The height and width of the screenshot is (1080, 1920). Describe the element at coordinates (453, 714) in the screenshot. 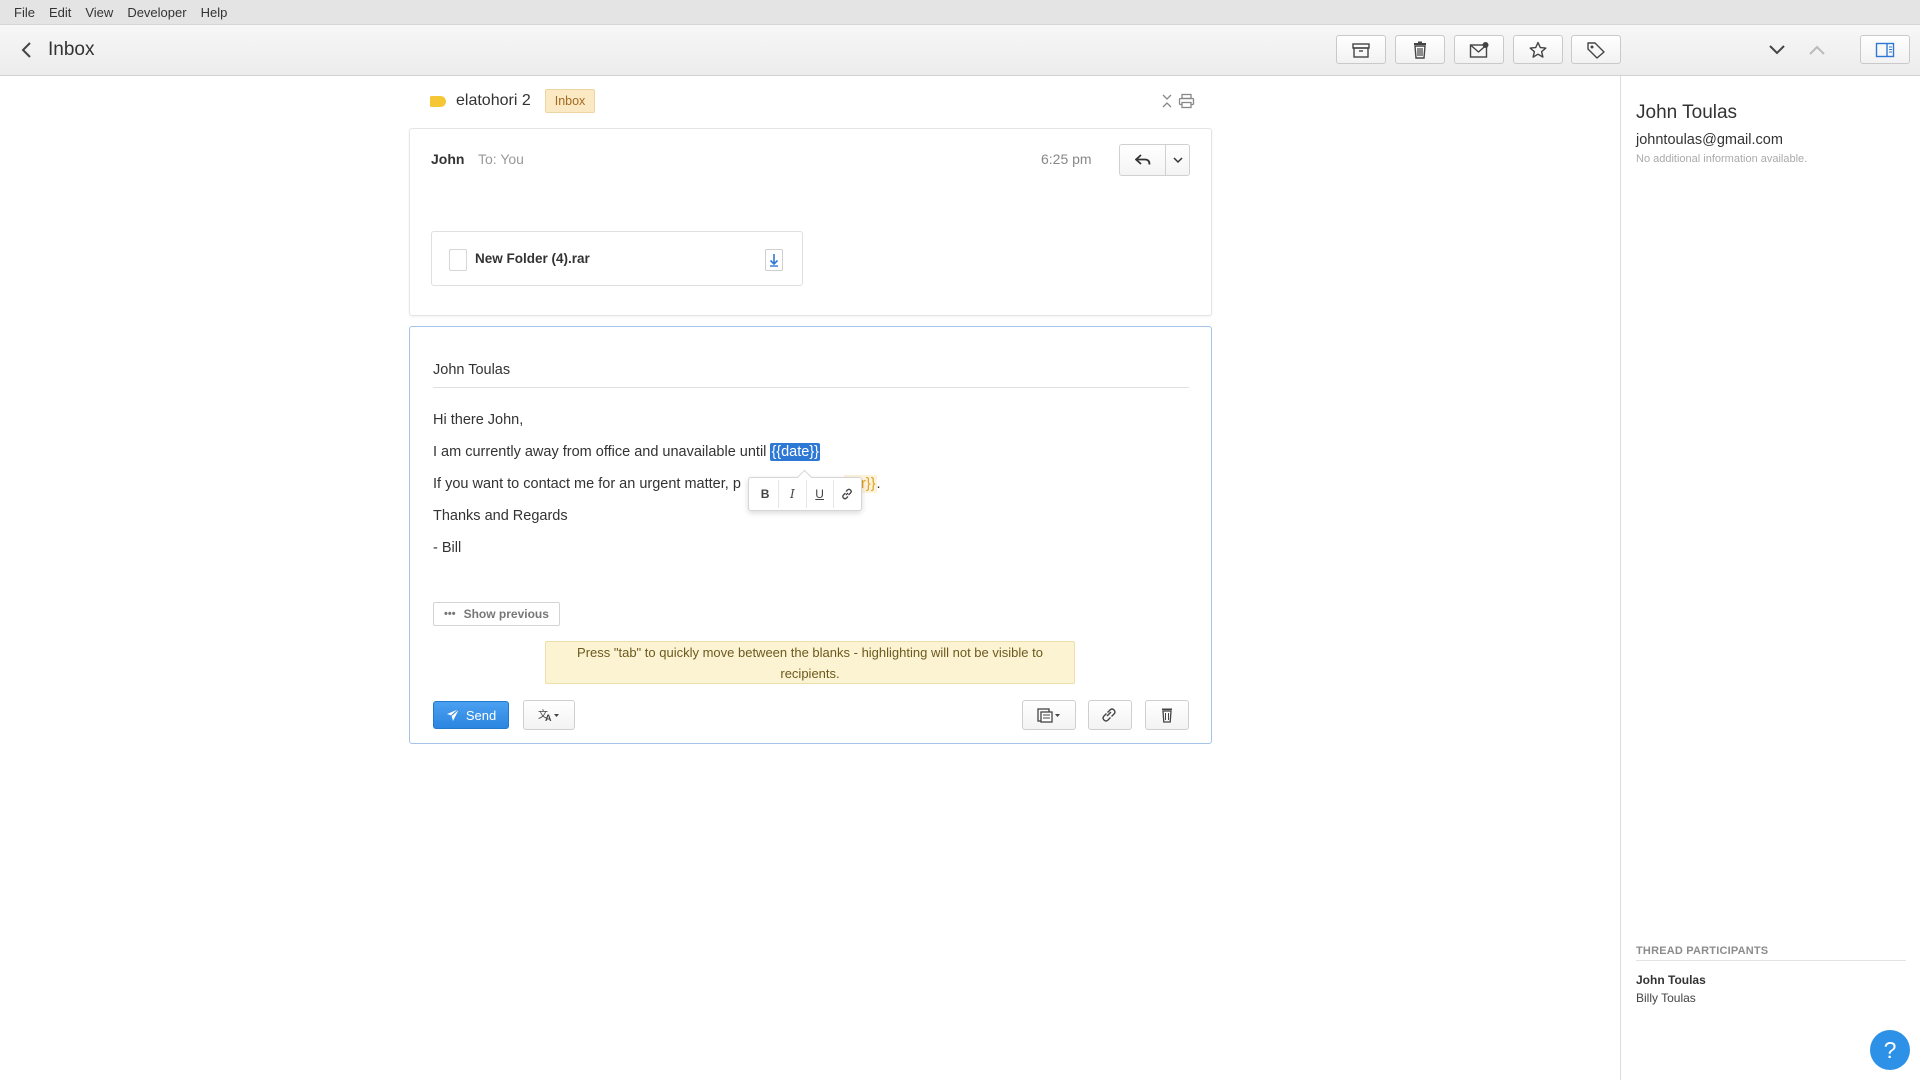

I see `paper-plane-icon` at that location.